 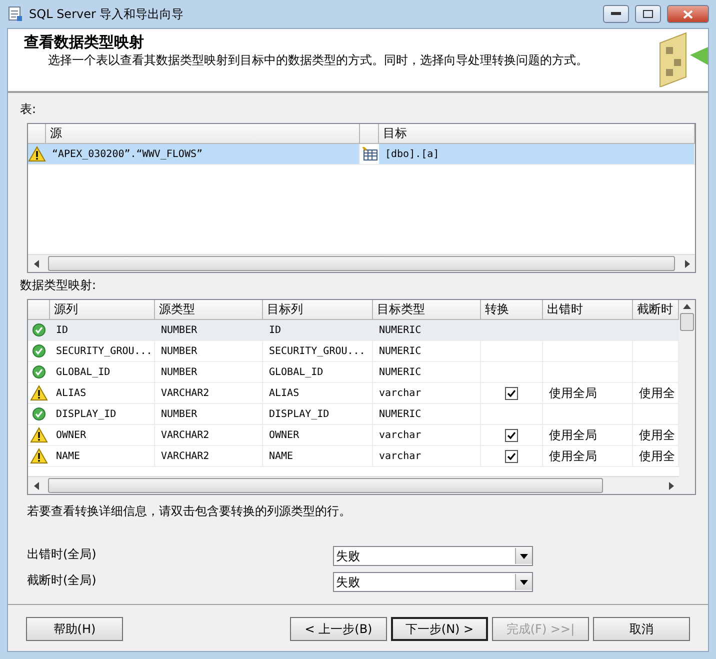 I want to click on nav-button: 下一步(N) >, so click(x=439, y=629).